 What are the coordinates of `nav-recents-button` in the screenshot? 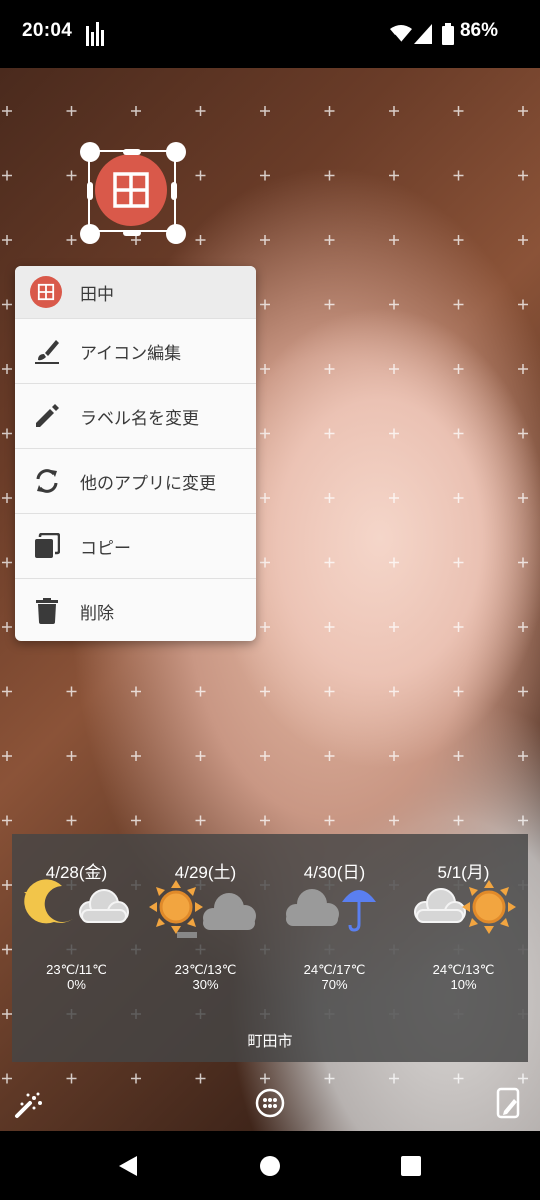 It's located at (411, 1165).